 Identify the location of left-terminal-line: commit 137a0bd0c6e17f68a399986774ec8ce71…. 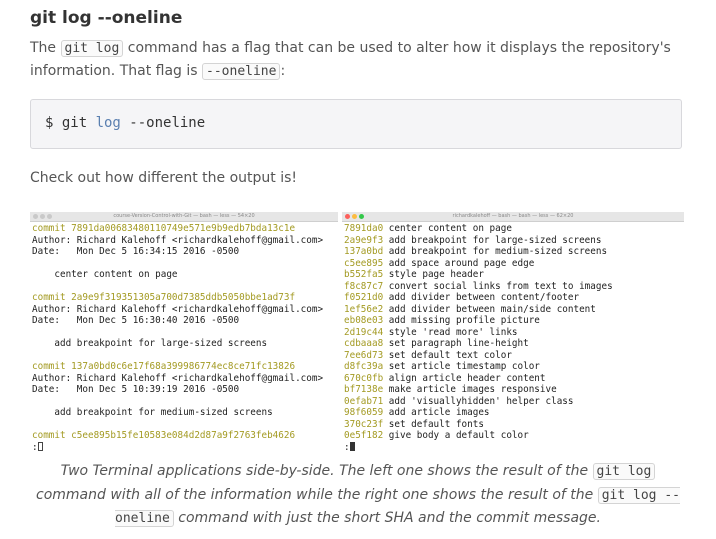
(164, 366).